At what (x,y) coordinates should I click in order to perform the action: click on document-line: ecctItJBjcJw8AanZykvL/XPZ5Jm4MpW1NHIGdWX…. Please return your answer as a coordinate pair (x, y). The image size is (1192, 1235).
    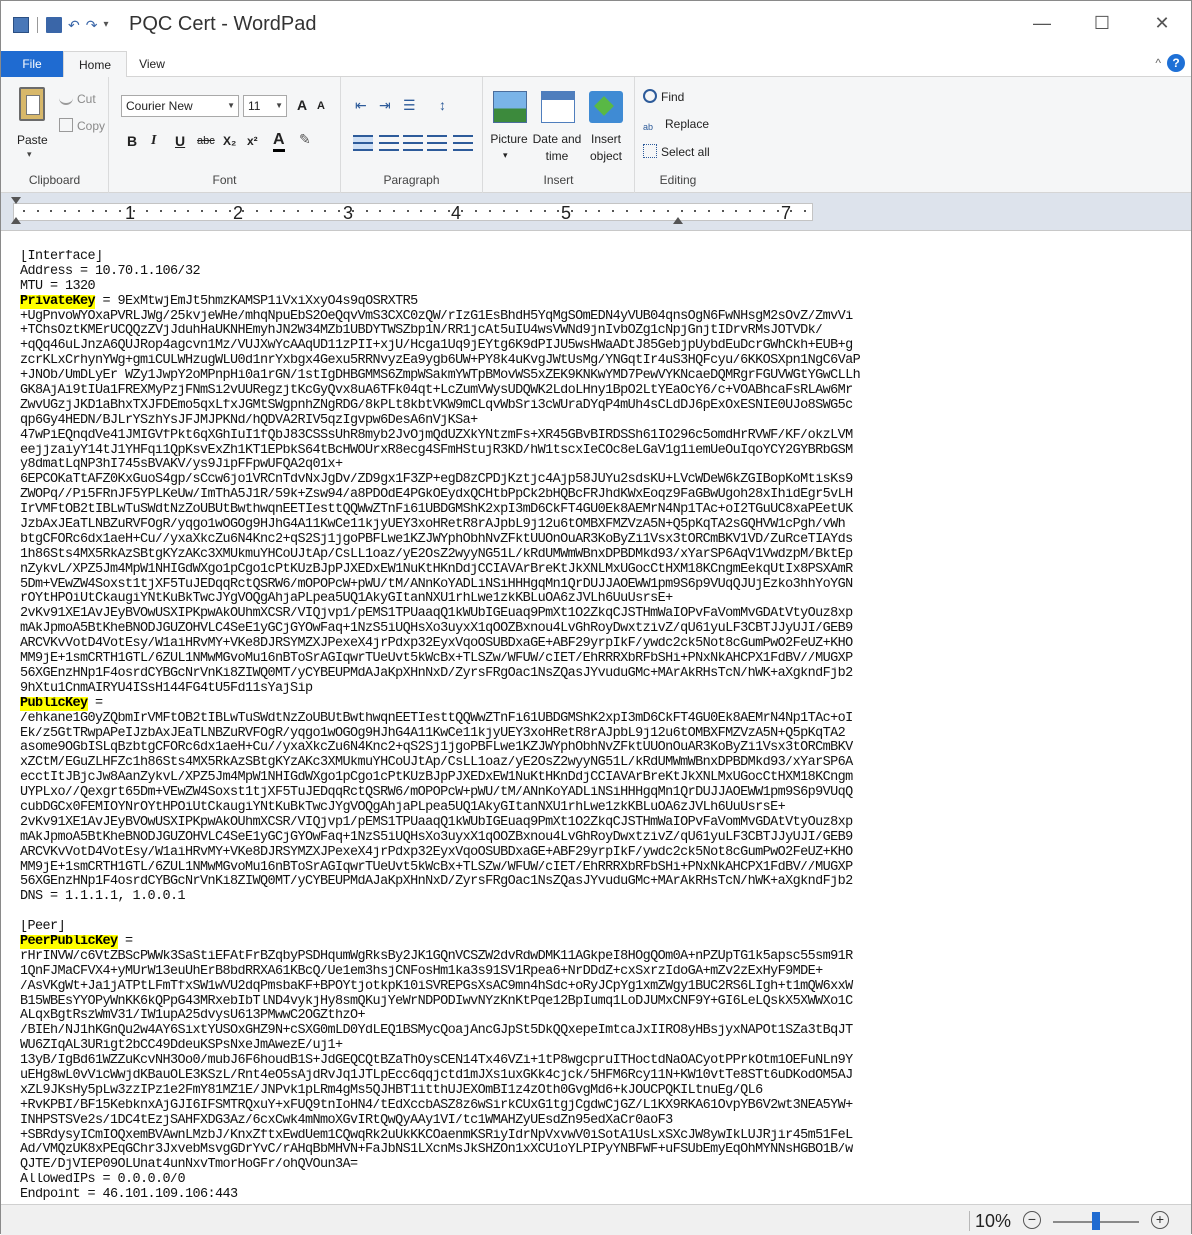
    Looking at the image, I should click on (596, 778).